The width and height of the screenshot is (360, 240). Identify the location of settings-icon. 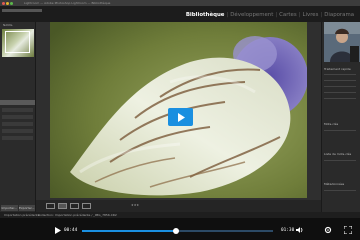
(328, 230).